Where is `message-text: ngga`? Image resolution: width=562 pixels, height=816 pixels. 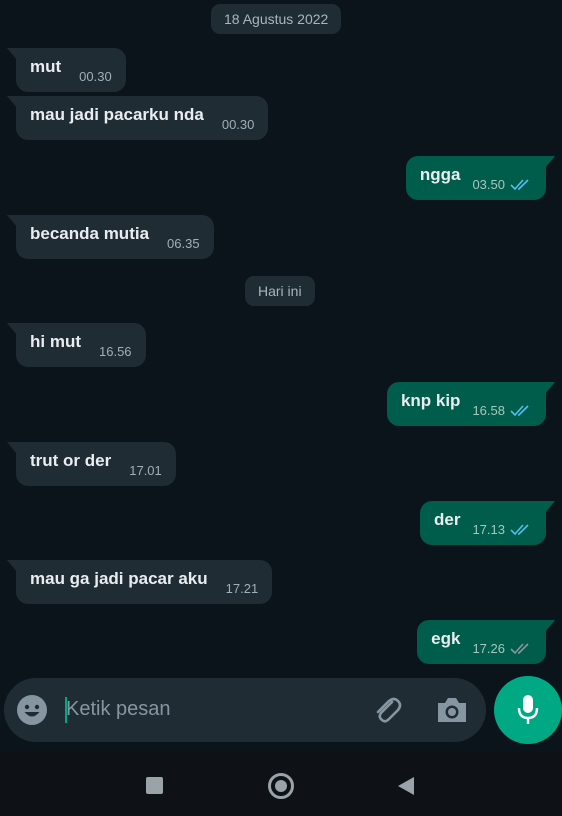
message-text: ngga is located at coordinates (440, 174).